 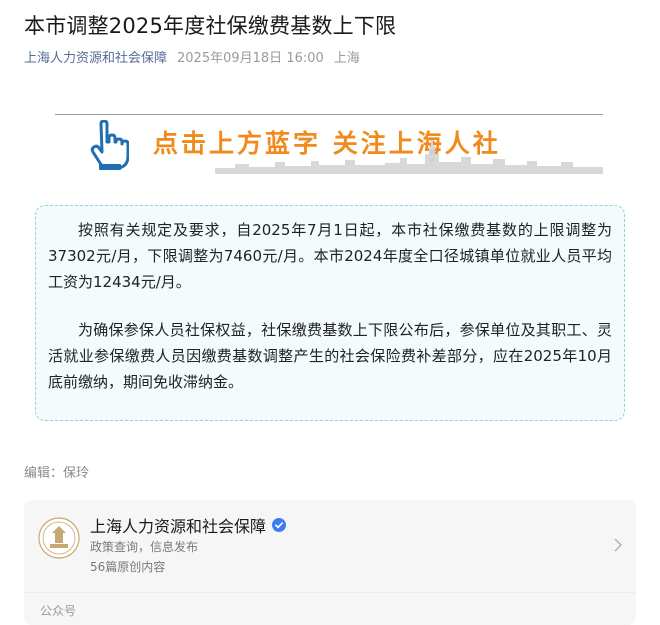 I want to click on article-meta: 上海人力资源和社会保障 2025年09月18日 16:00 上海, so click(x=192, y=59).